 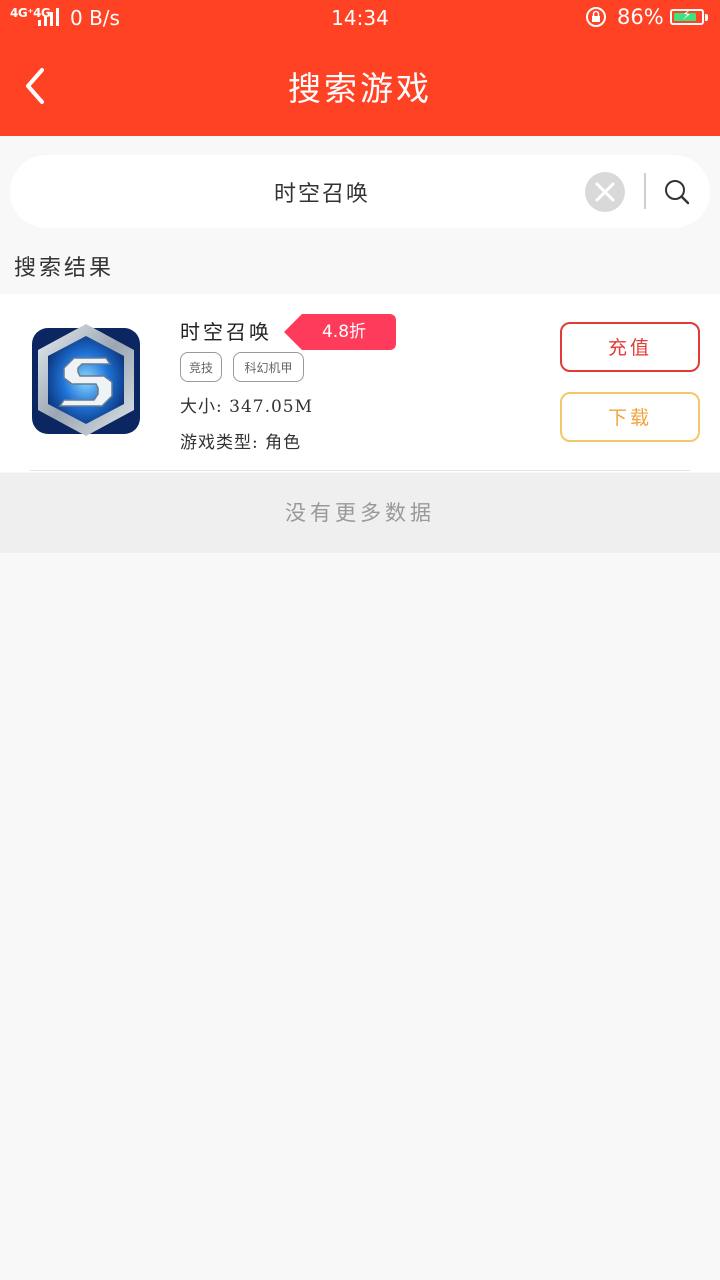 I want to click on rotation-lock-icon, so click(x=596, y=17).